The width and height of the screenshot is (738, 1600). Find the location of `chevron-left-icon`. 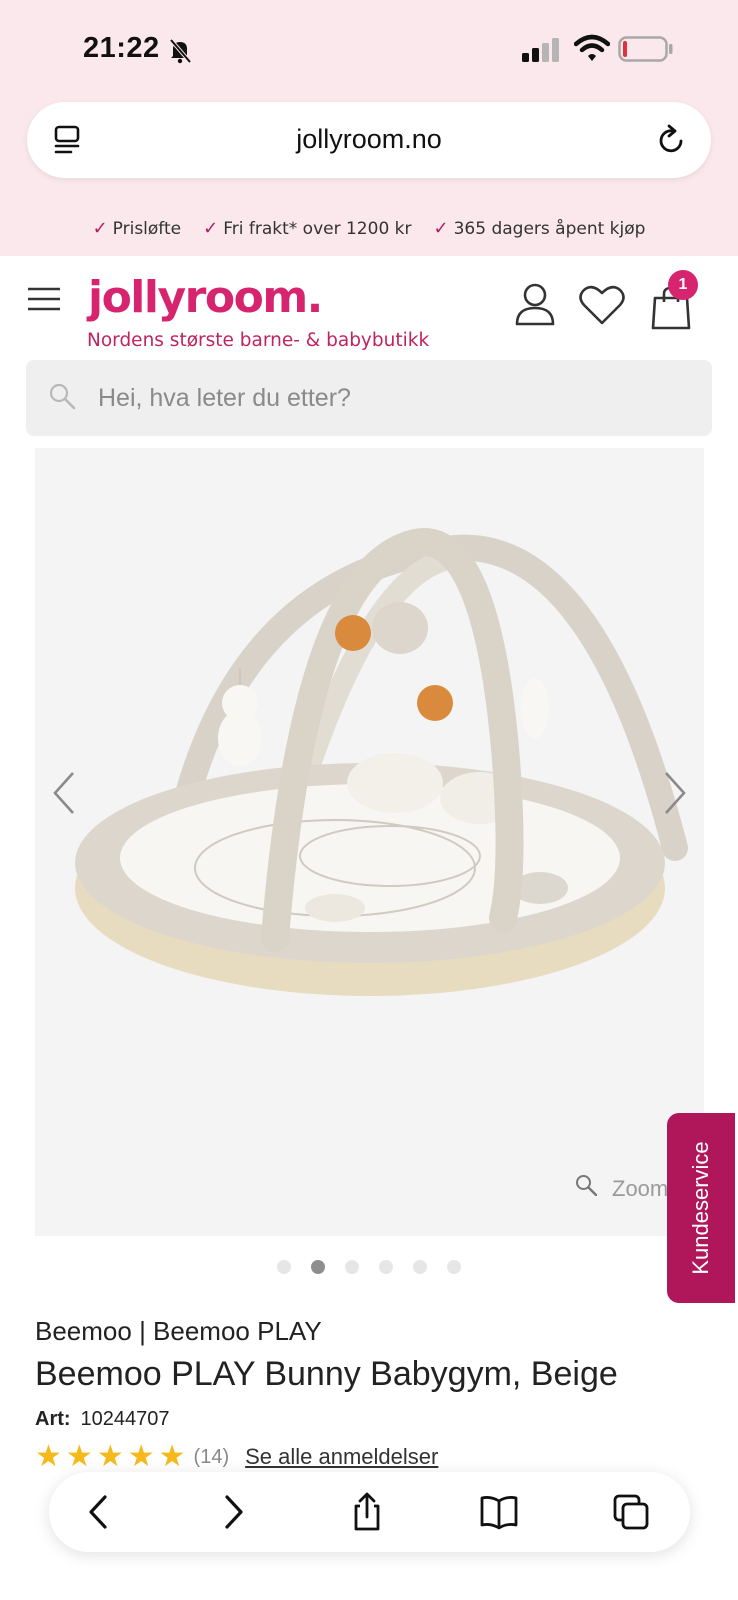

chevron-left-icon is located at coordinates (64, 793).